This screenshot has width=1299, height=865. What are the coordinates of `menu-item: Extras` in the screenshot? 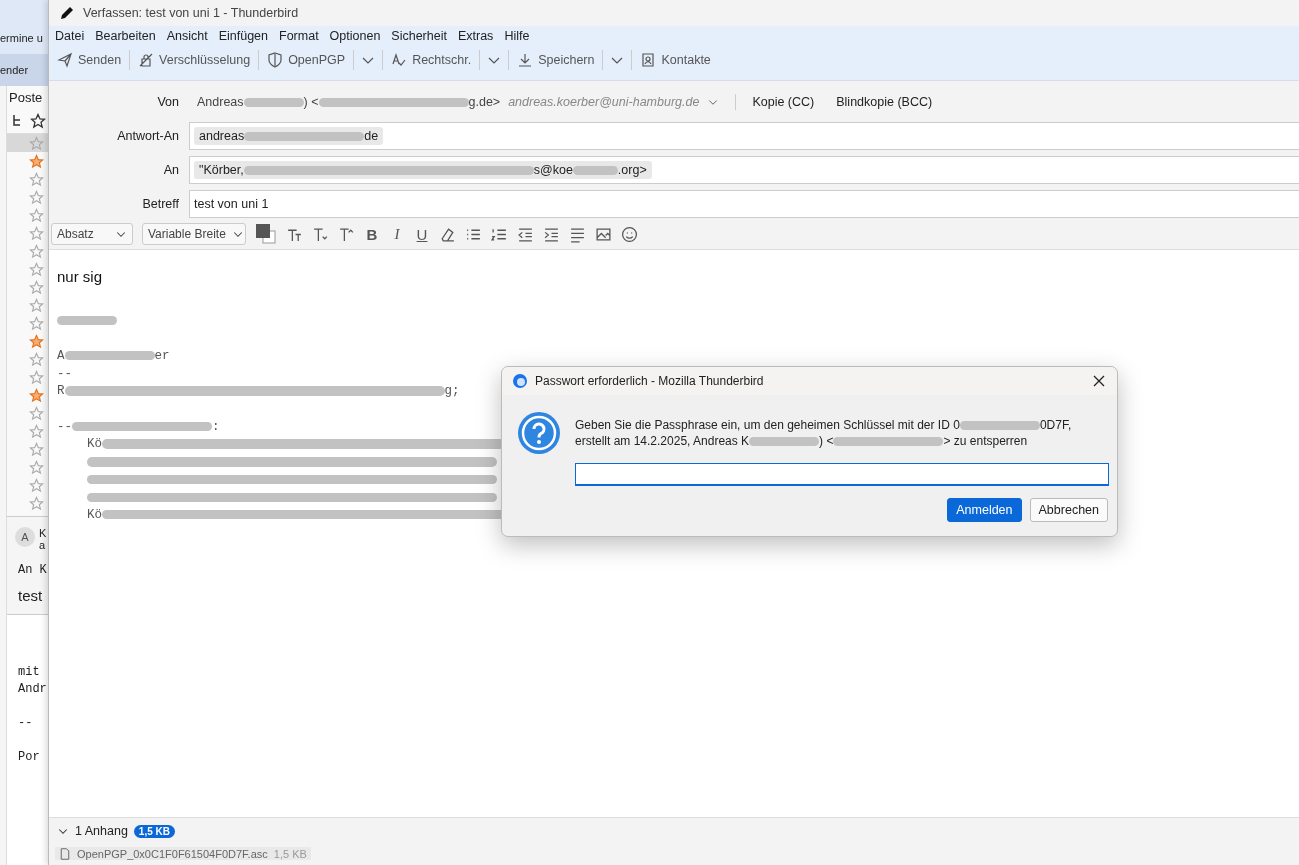 It's located at (475, 36).